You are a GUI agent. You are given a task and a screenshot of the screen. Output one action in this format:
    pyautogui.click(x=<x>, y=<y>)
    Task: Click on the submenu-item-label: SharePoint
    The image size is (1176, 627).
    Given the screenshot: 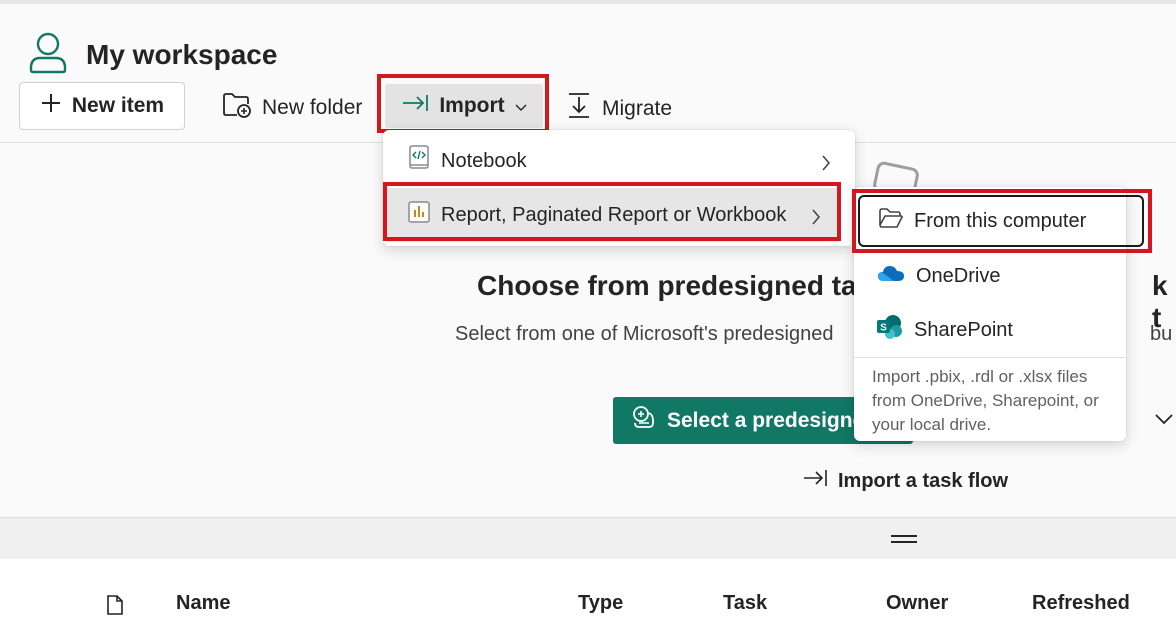 What is the action you would take?
    pyautogui.click(x=963, y=329)
    